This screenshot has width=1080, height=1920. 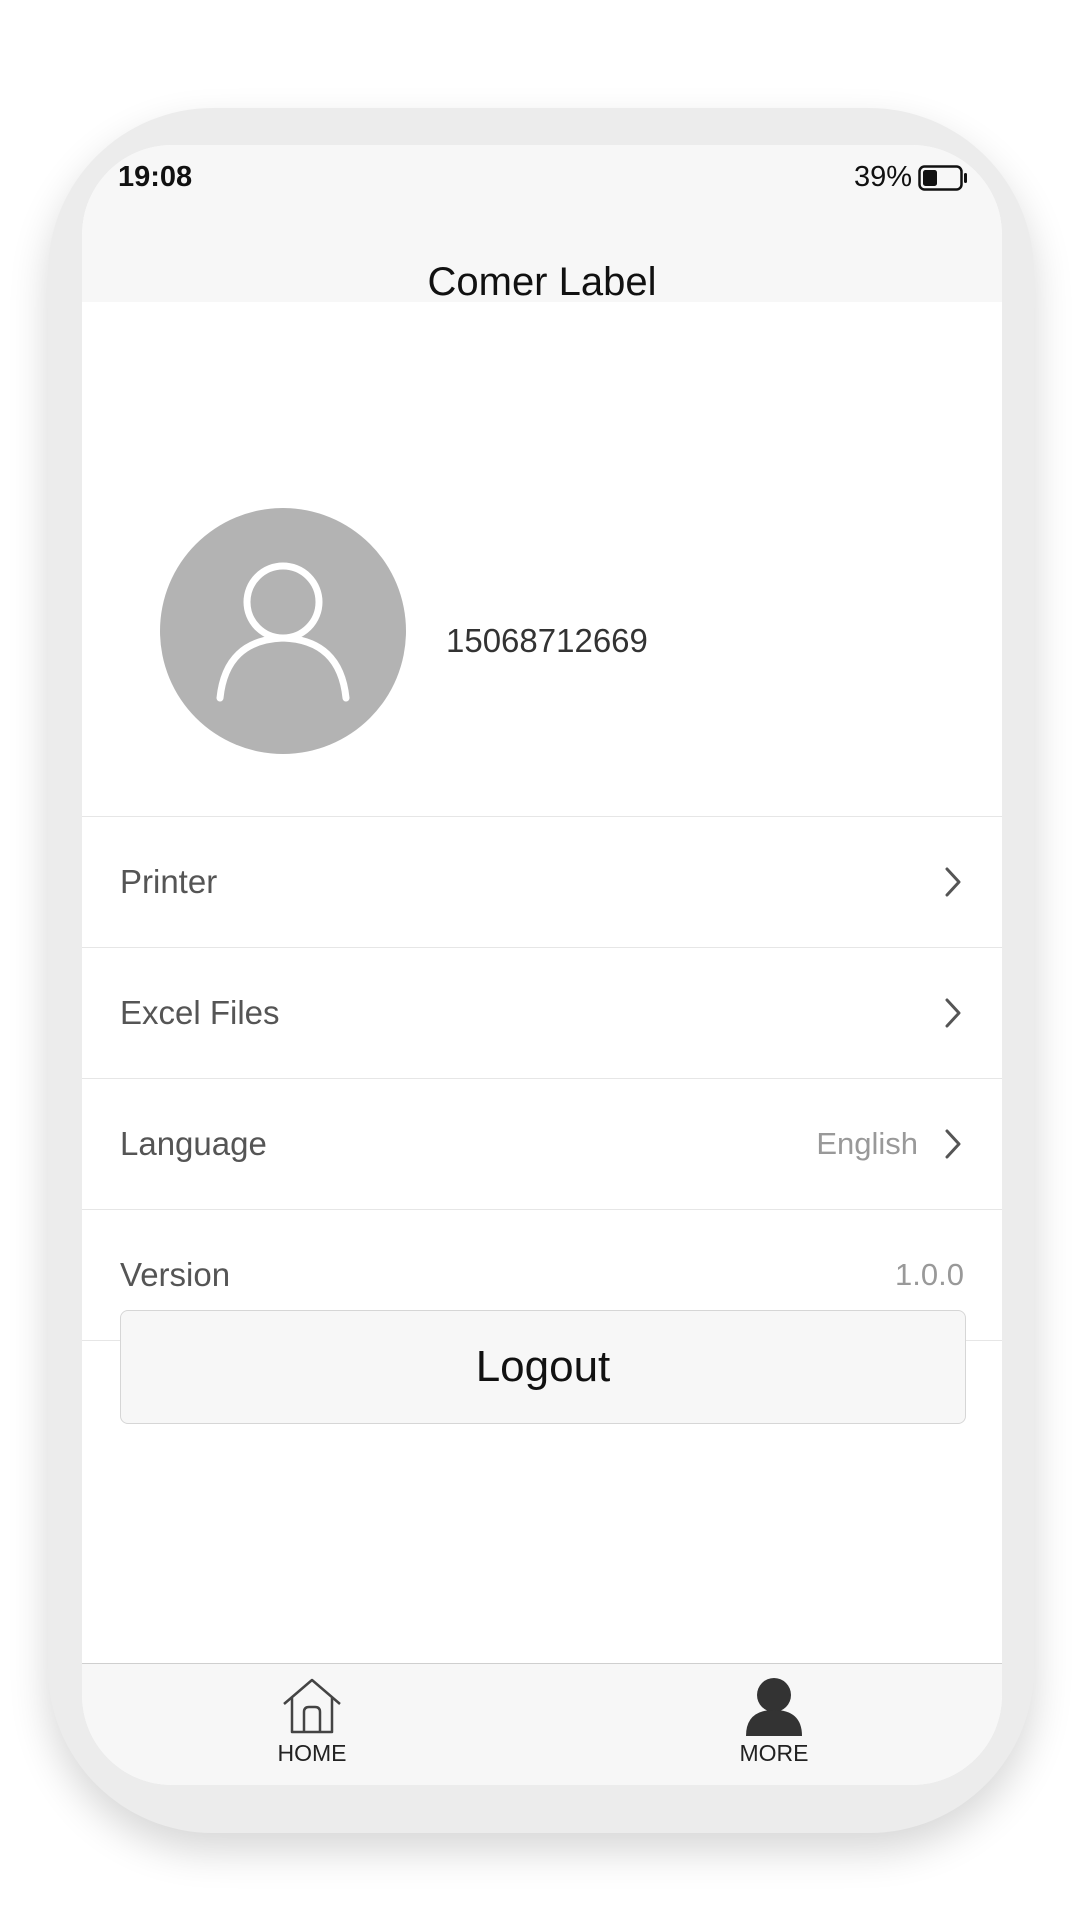 I want to click on battery-percent: 39%, so click(x=882, y=177).